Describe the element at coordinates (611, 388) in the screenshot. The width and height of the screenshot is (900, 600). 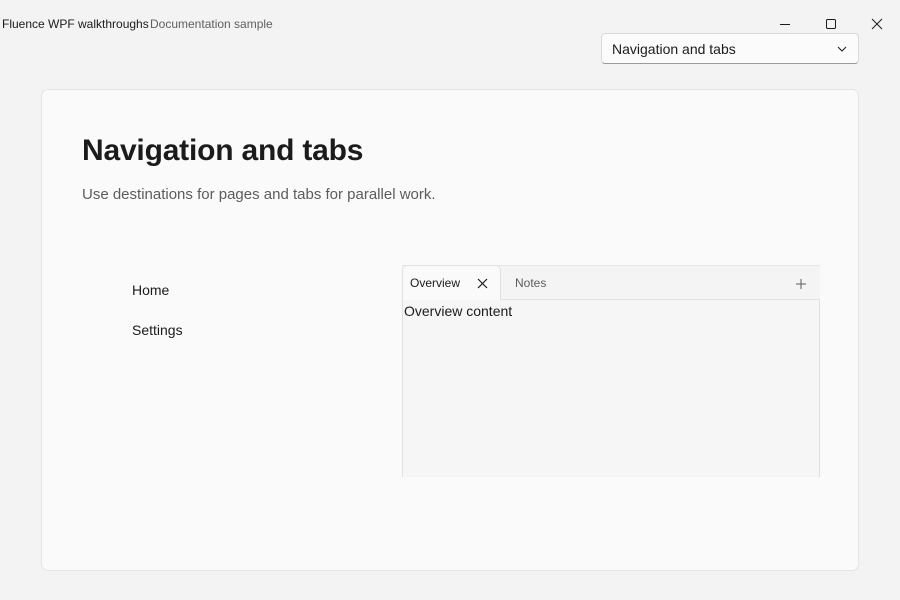
I see `tab-content-panel: Overview content` at that location.